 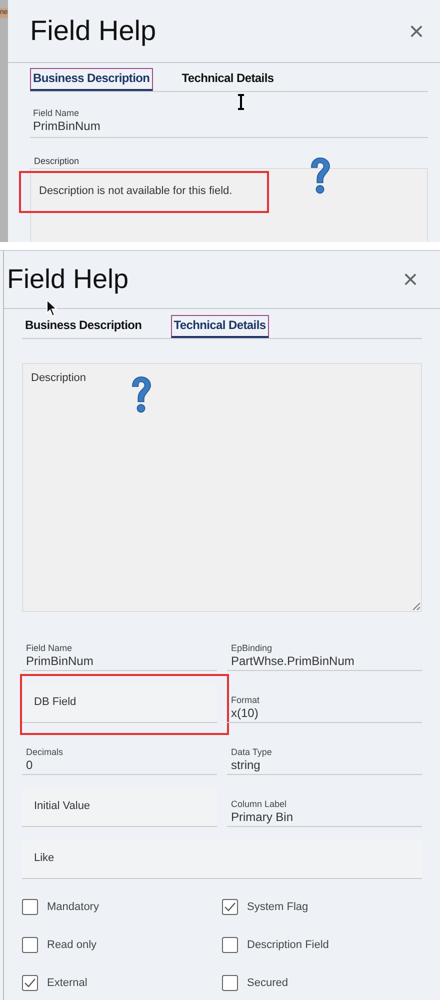 What do you see at coordinates (119, 807) in the screenshot?
I see `input-field: Initial Value` at bounding box center [119, 807].